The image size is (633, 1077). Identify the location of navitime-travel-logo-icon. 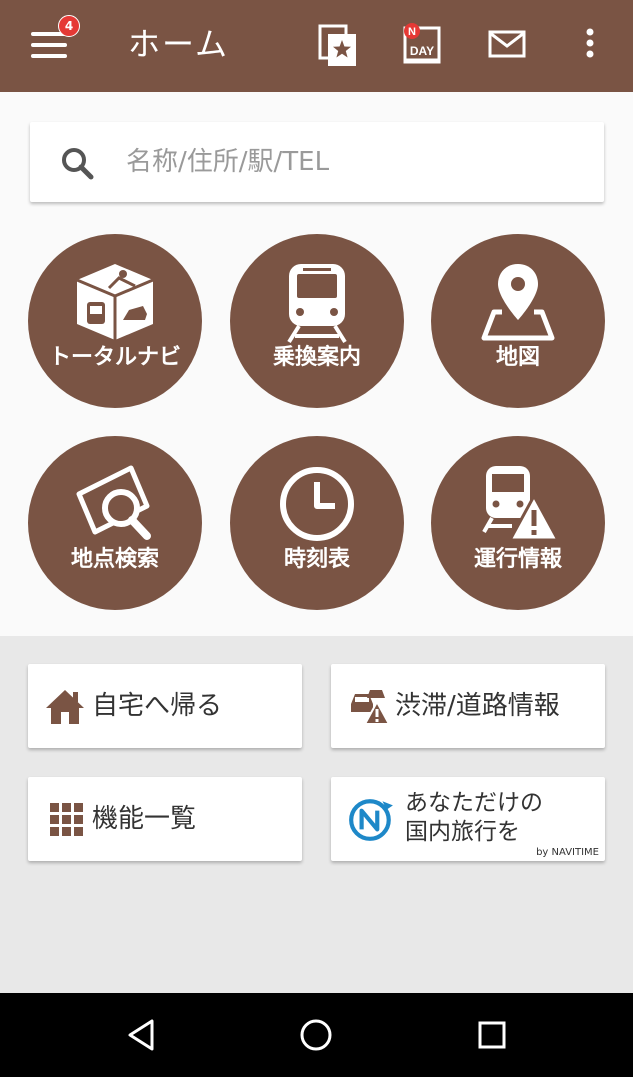
(371, 820).